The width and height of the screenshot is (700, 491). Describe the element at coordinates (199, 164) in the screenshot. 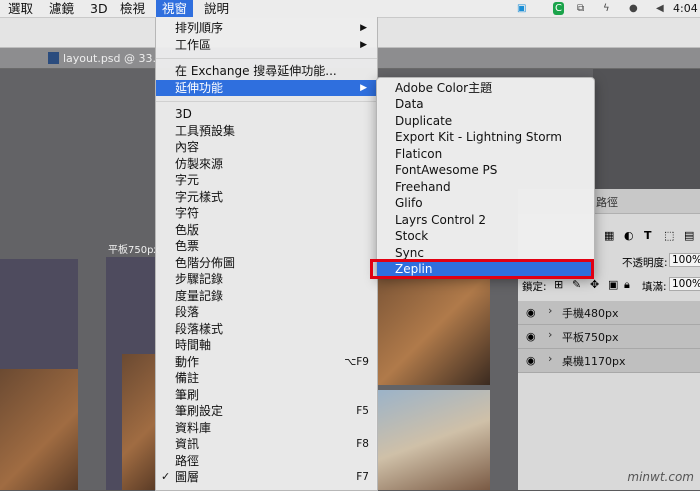

I see `menu-item-label: 仿製來源` at that location.